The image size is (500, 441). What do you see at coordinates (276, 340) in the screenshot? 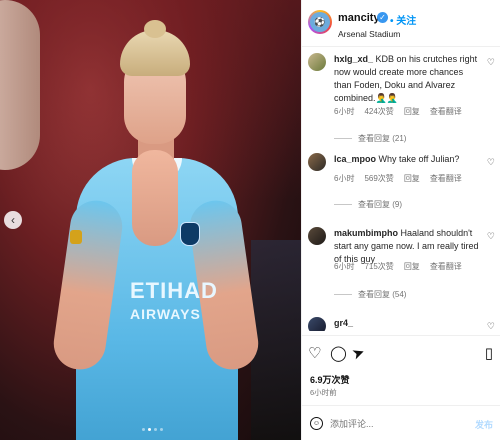
I see `blurred-background-figure` at bounding box center [276, 340].